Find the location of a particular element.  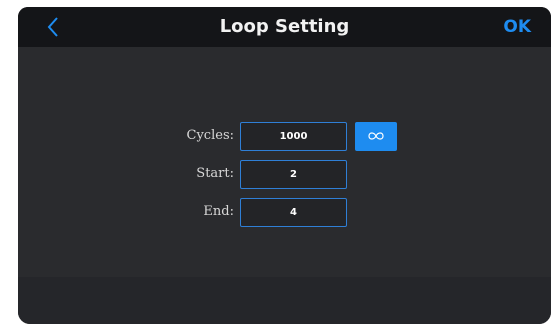

ok-button: OK is located at coordinates (517, 27).